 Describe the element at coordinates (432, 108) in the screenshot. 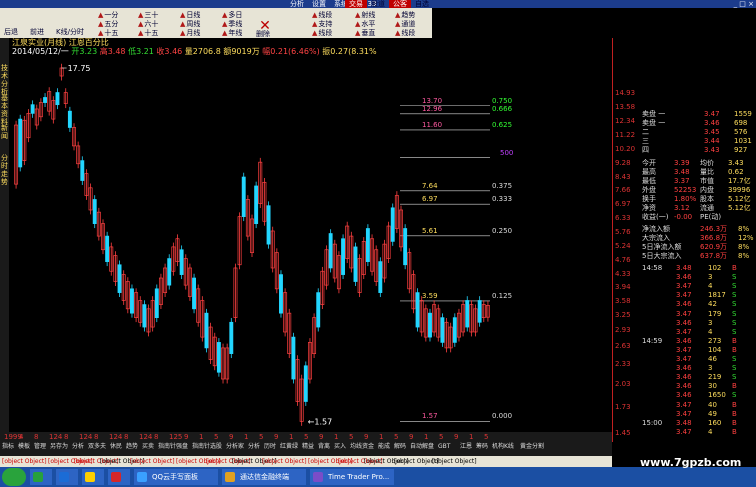

I see `fib-price: 12.96` at that location.